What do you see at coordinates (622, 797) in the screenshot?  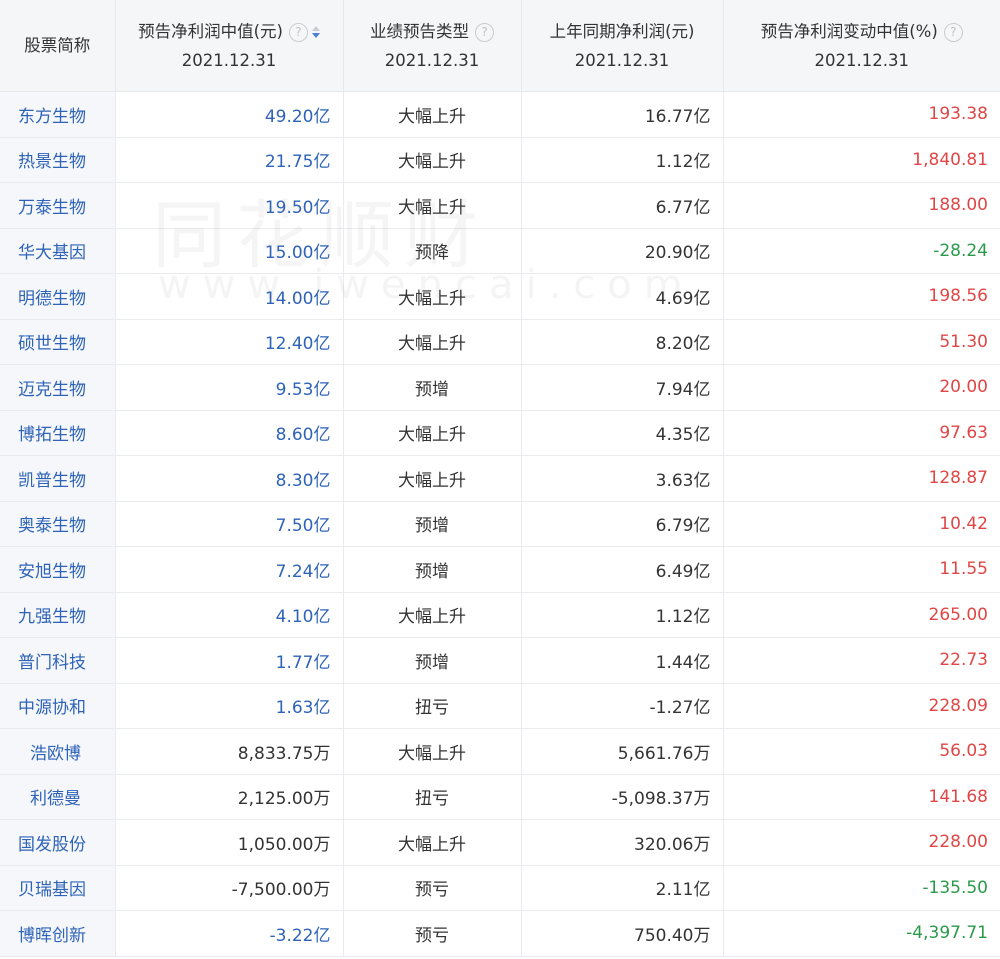 I see `last-year-profit-cell: -5,098.37万` at bounding box center [622, 797].